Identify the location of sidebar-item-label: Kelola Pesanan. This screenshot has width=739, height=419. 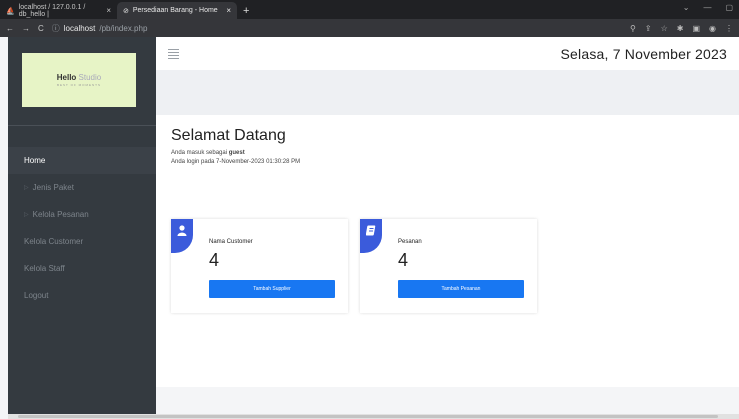
(60, 214).